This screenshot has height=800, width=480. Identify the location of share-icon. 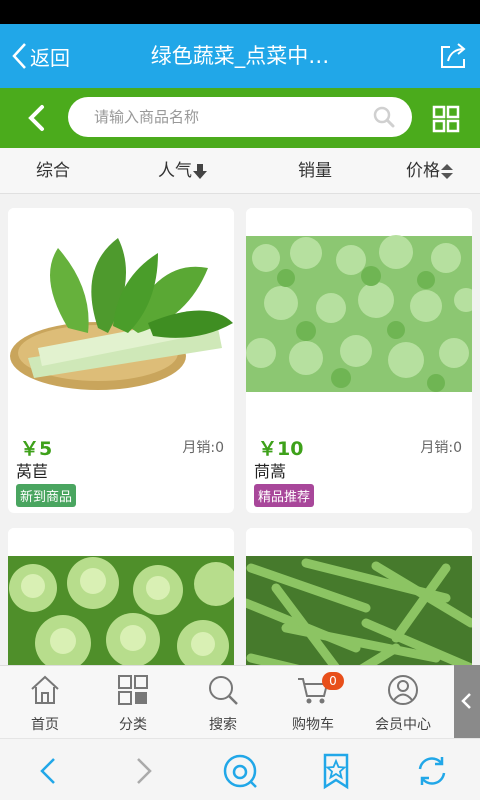
(453, 56).